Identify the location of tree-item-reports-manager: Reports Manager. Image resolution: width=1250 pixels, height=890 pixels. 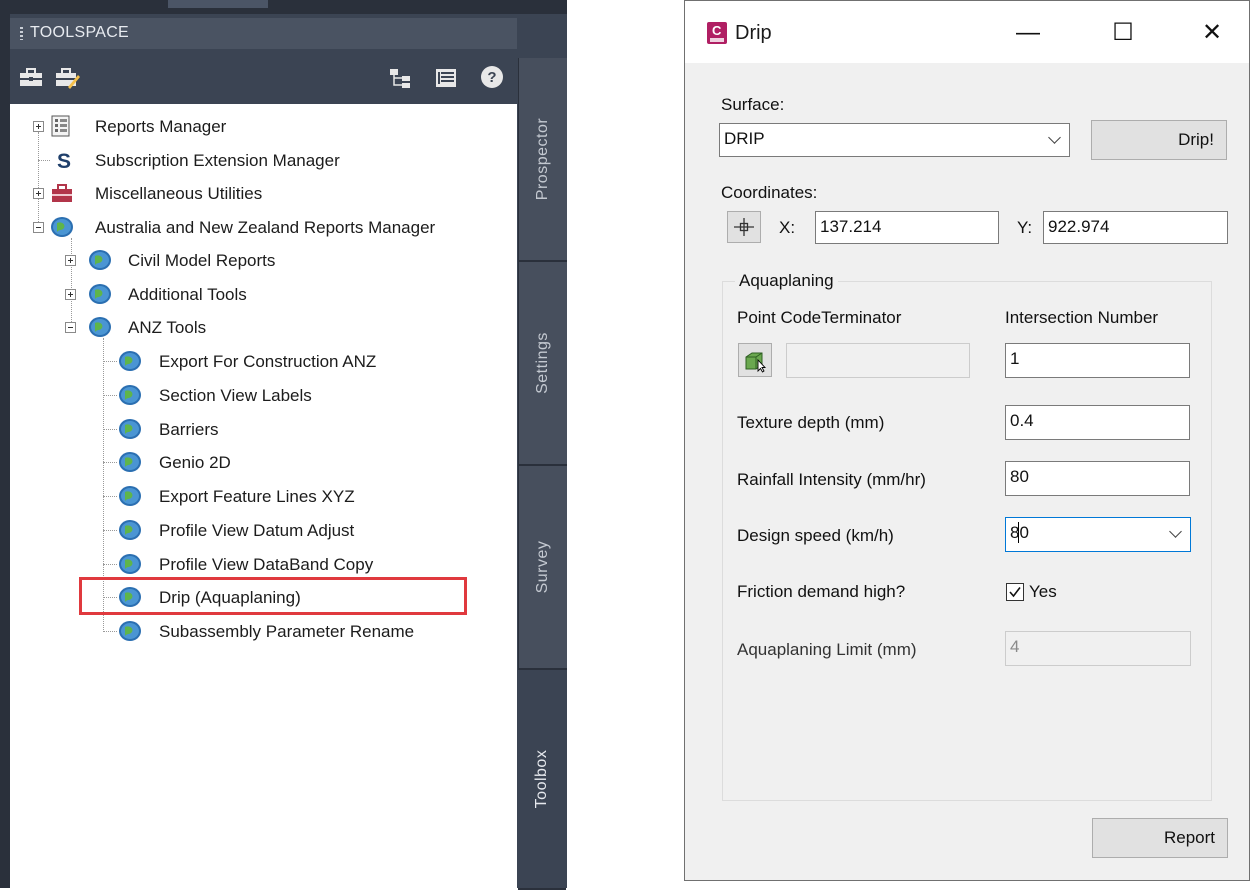
(228, 126).